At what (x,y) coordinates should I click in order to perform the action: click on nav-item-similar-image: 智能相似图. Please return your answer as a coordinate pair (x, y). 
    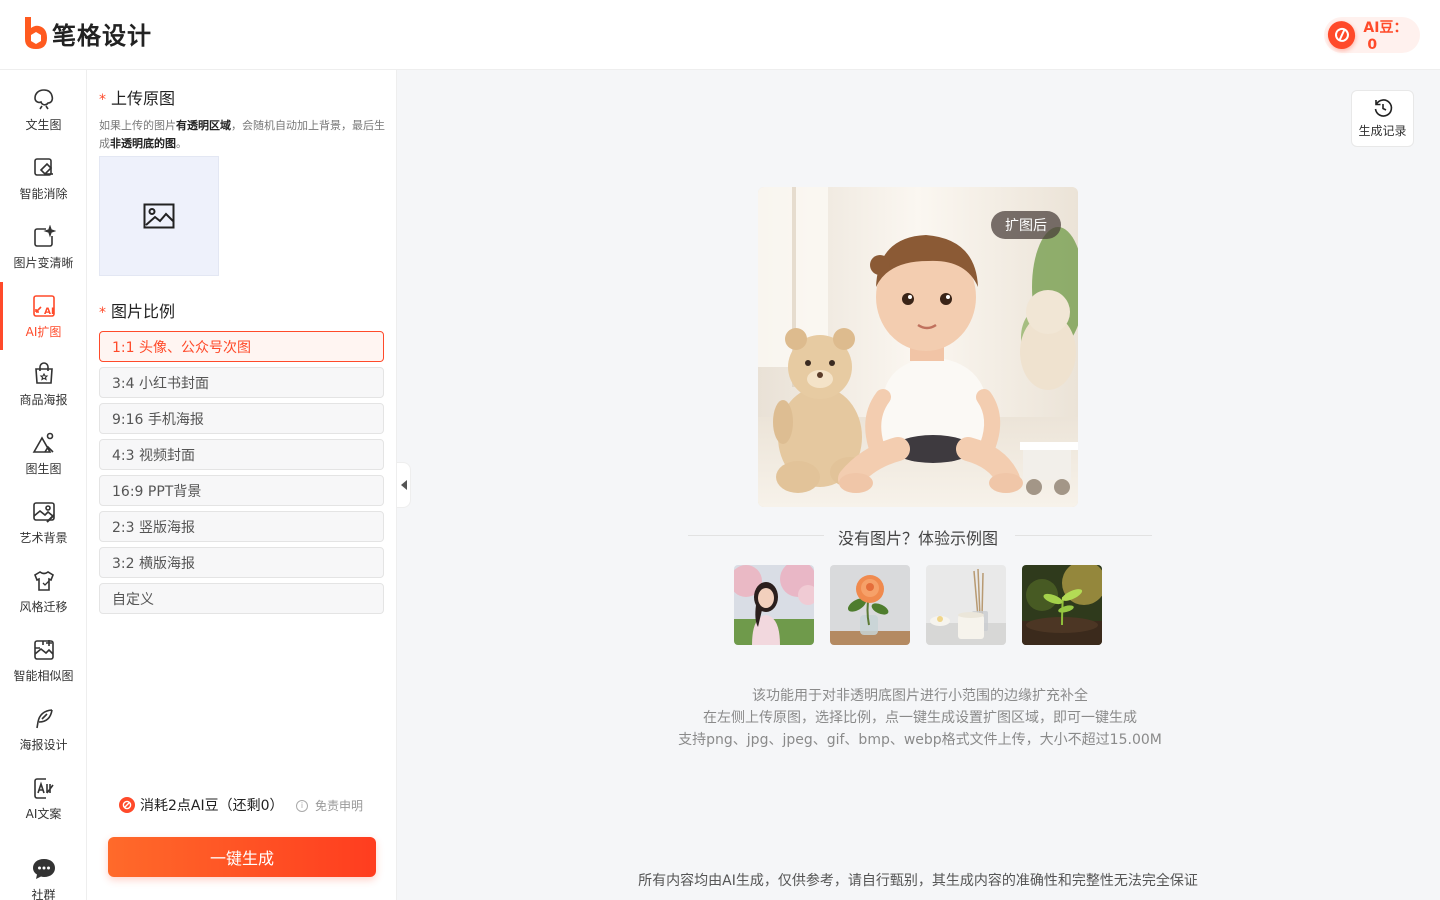
    Looking at the image, I should click on (43, 660).